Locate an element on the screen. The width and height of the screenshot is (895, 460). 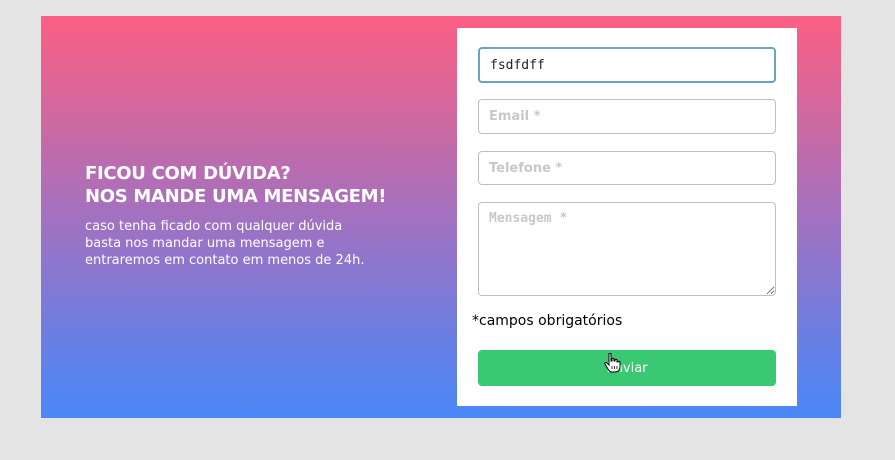
phone-field is located at coordinates (627, 168).